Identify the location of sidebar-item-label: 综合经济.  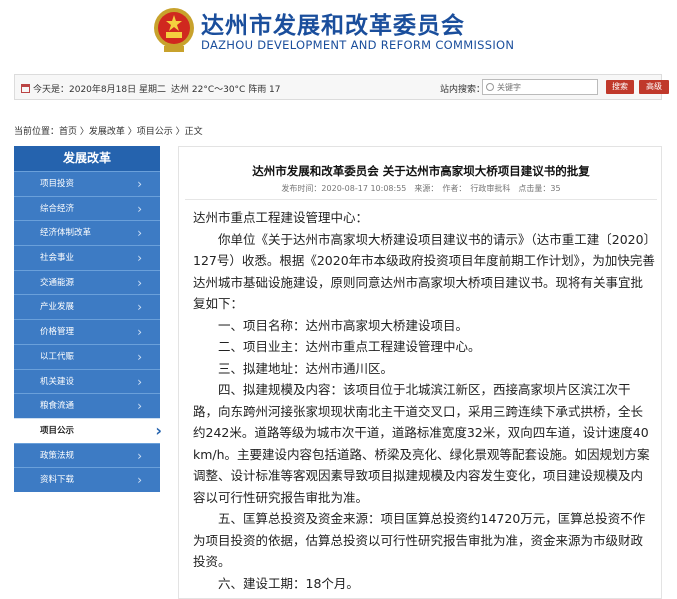
(57, 208).